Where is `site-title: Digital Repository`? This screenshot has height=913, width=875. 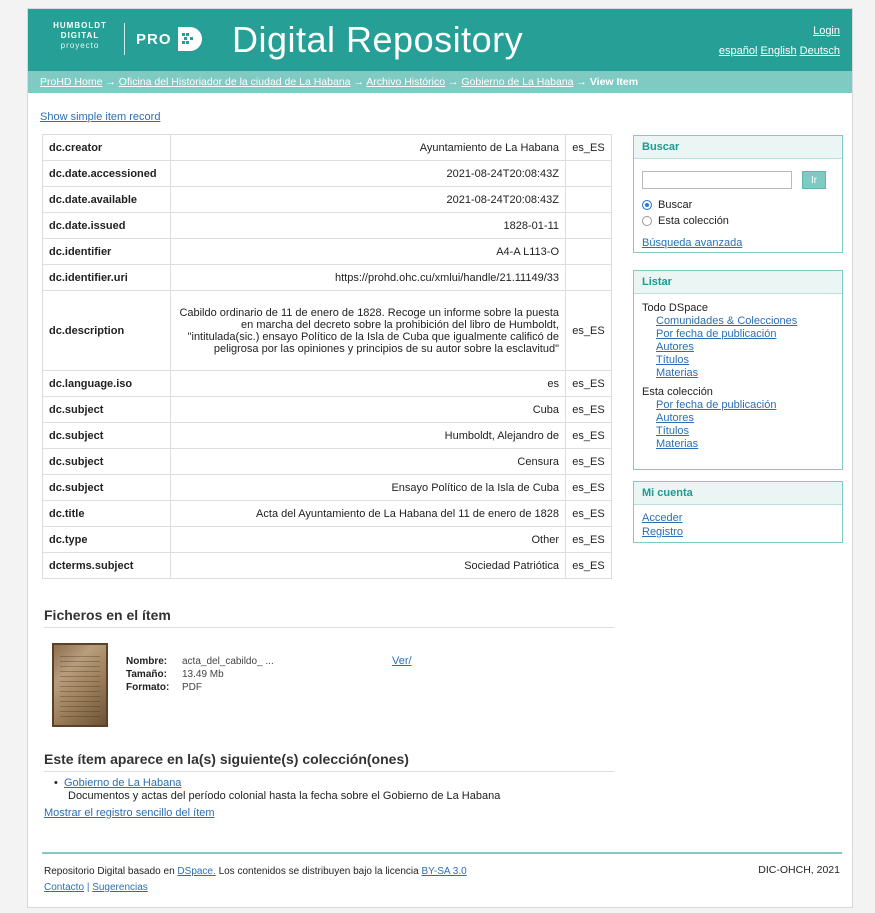
site-title: Digital Repository is located at coordinates (378, 39).